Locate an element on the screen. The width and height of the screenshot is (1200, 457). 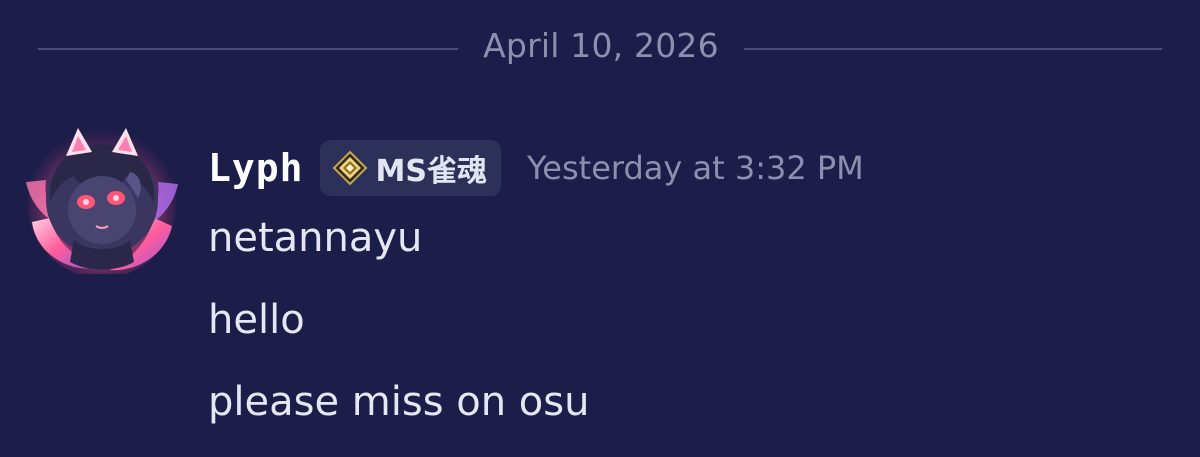
avatar-image is located at coordinates (102, 203).